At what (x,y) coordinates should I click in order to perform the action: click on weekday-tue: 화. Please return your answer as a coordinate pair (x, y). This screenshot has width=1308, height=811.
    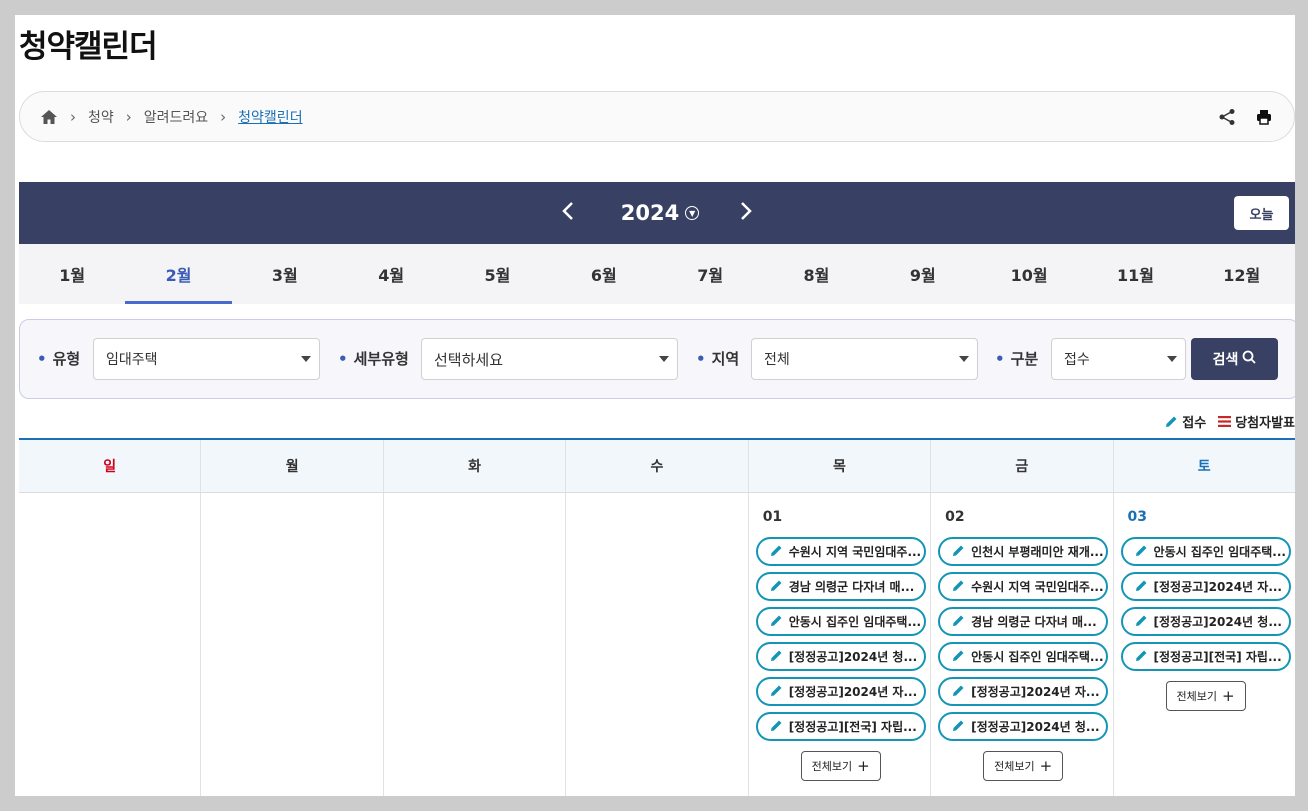
    Looking at the image, I should click on (475, 466).